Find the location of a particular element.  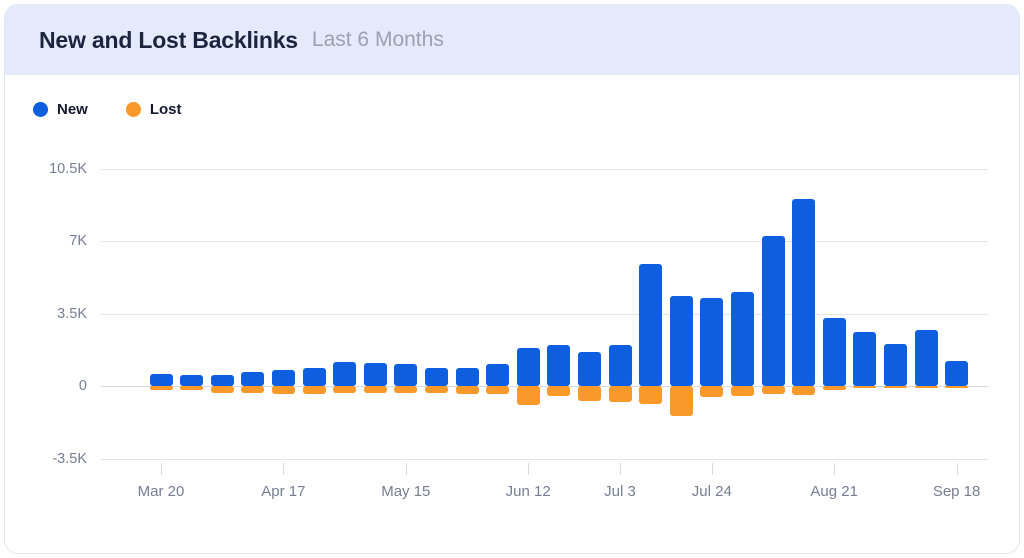

y-axis-tick-label: 10.5K is located at coordinates (68, 168).